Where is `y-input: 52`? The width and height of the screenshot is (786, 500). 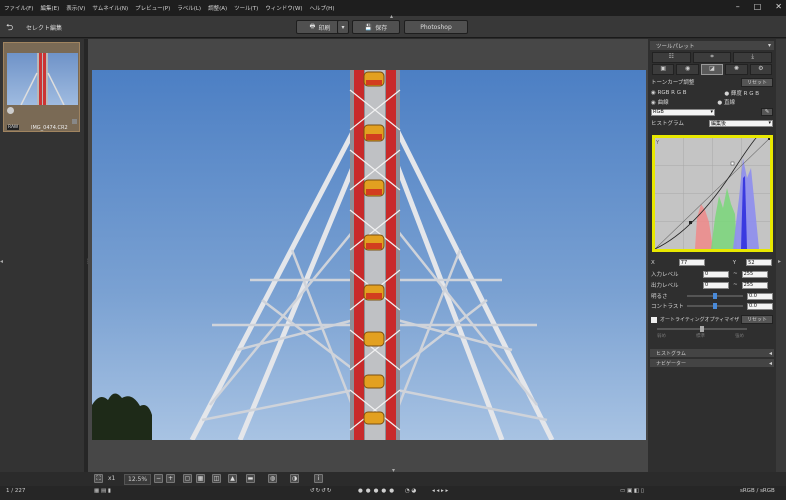
y-input: 52 is located at coordinates (759, 262).